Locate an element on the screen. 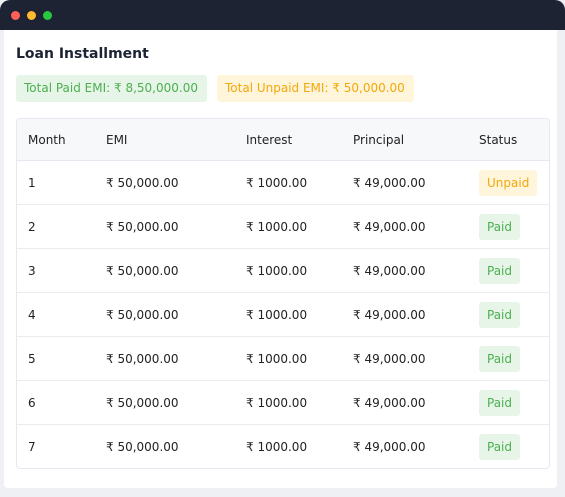  table-row: 4 ₹ 50,000.00 ₹ 1000.00 ₹ 49,000.00 Paid is located at coordinates (283, 315).